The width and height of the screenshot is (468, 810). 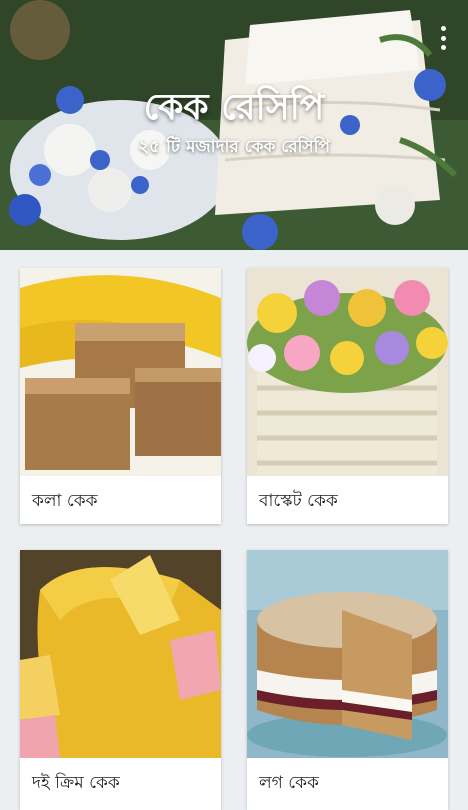 I want to click on more-vert-icon, so click(x=443, y=38).